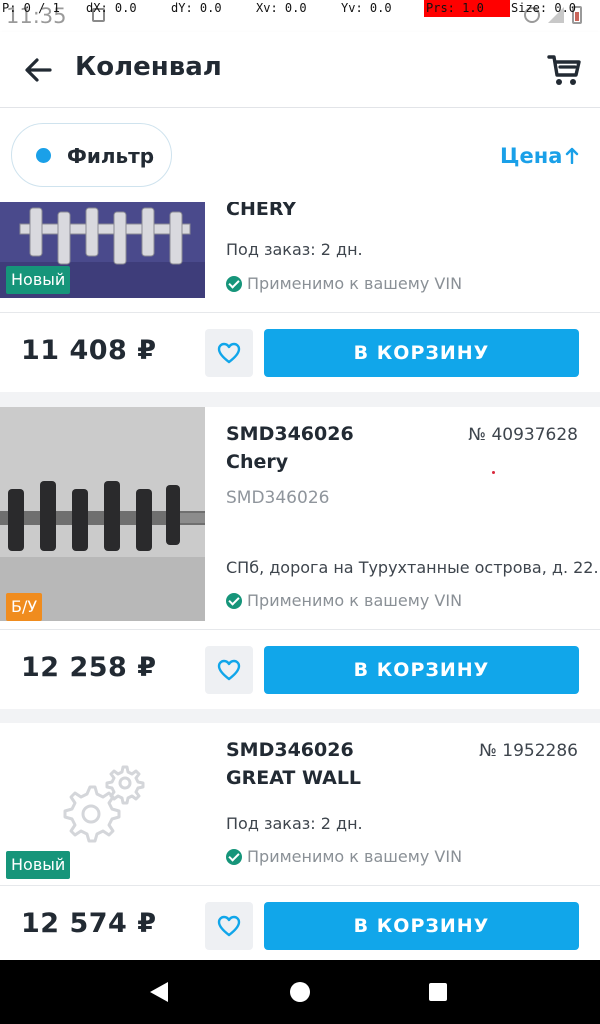 The image size is (600, 1024). What do you see at coordinates (43, 155) in the screenshot?
I see `filter-active-dot` at bounding box center [43, 155].